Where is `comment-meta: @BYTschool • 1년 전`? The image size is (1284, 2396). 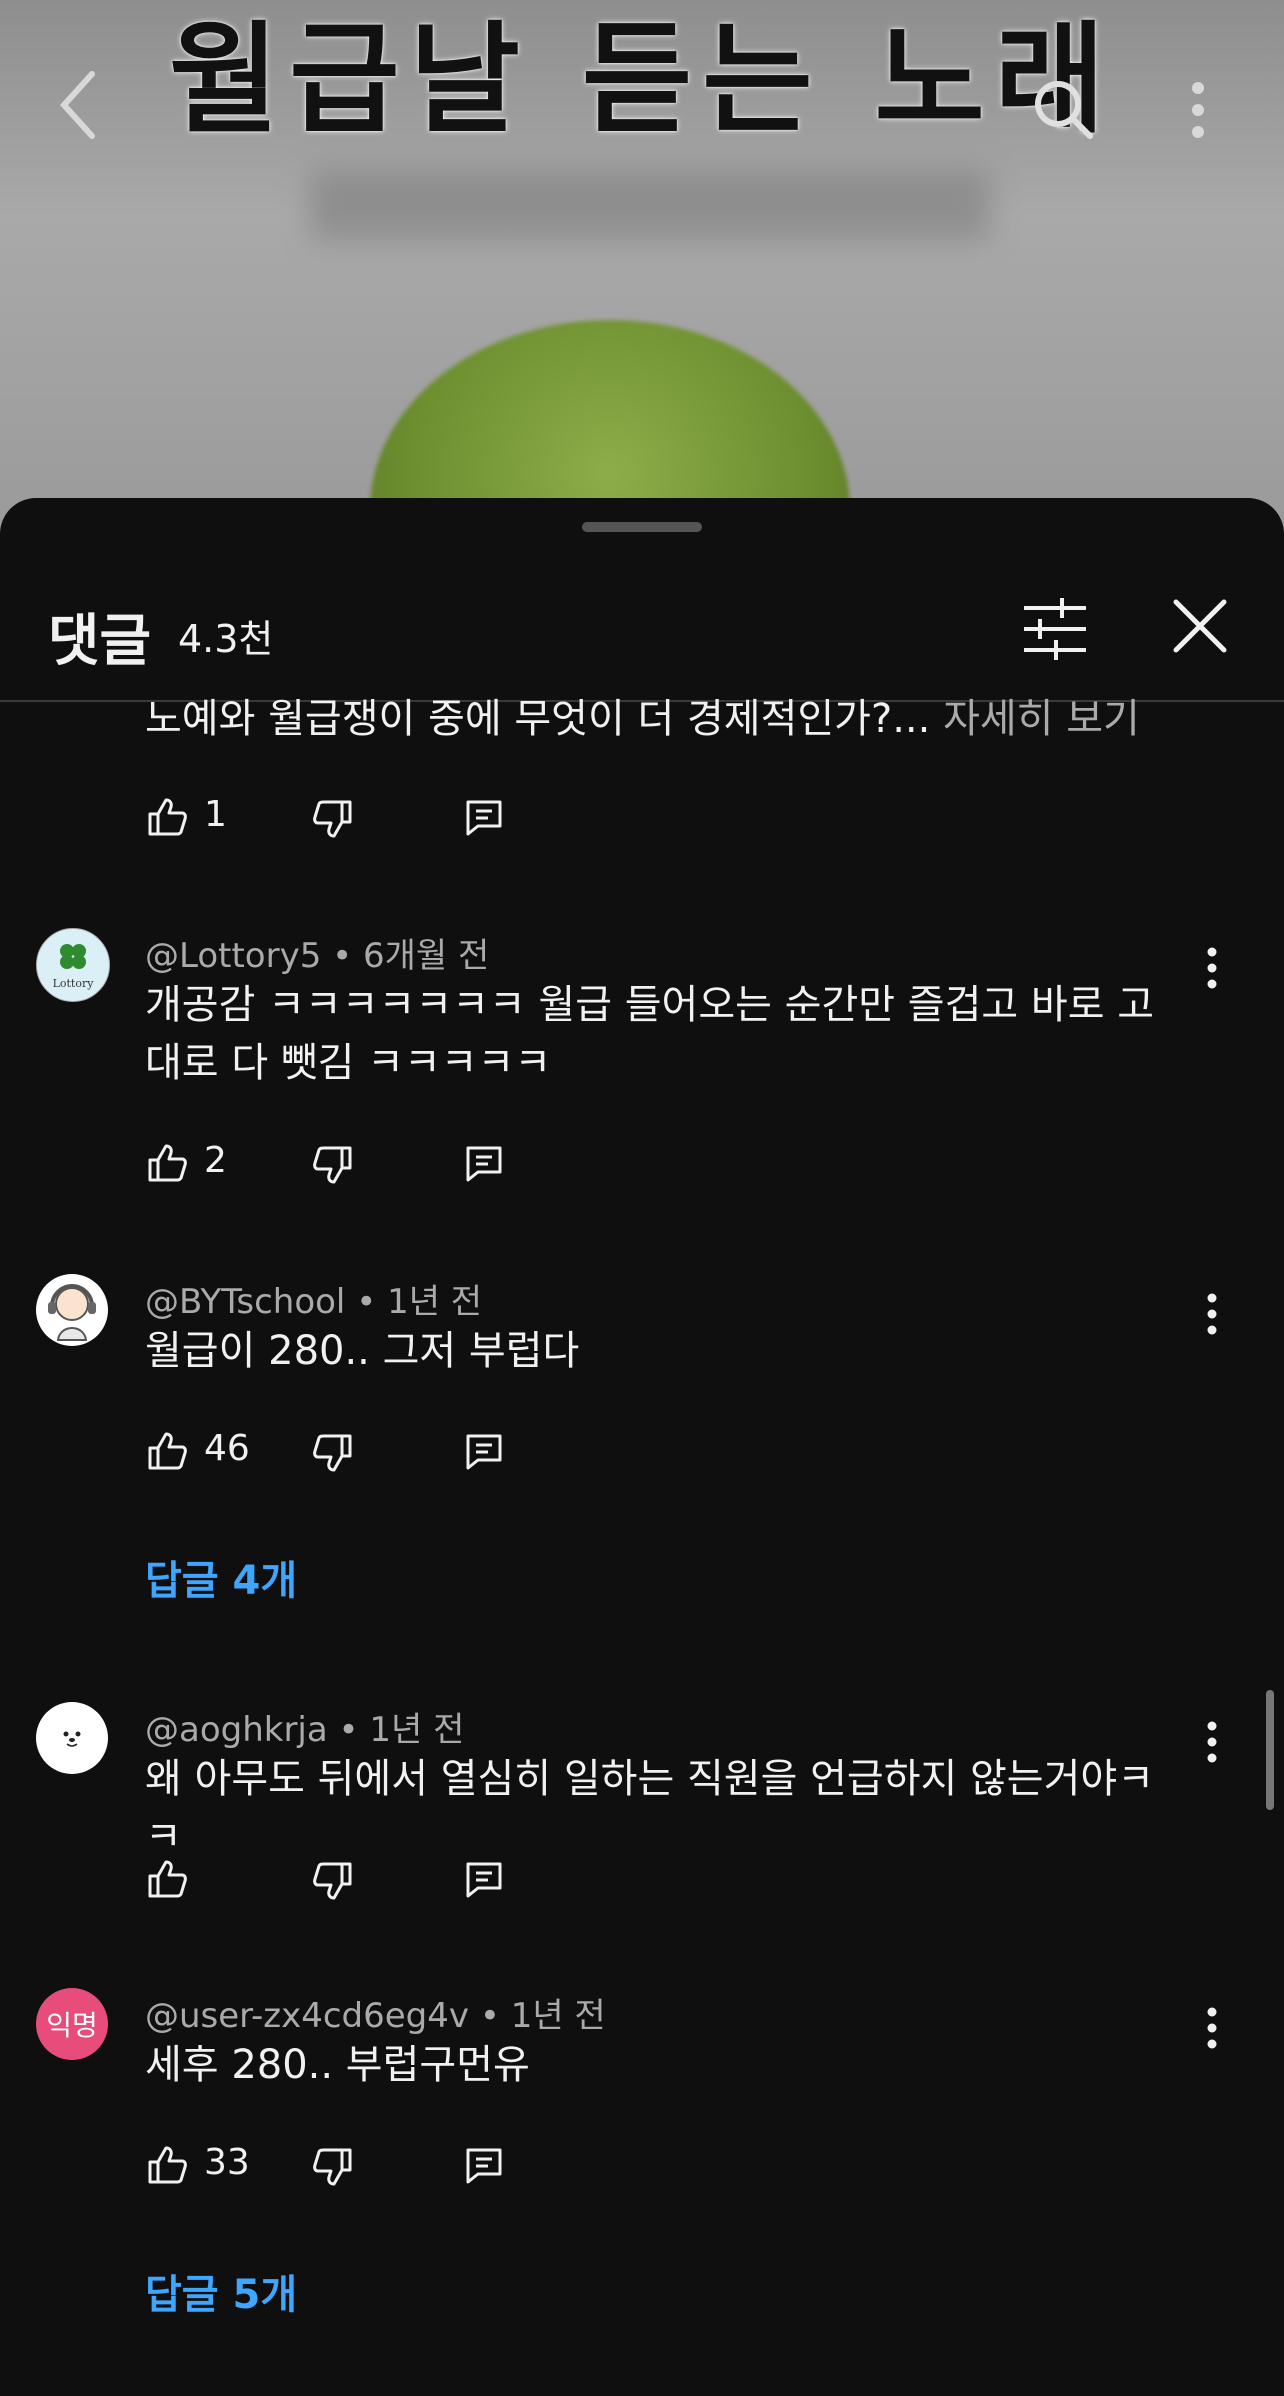
comment-meta: @BYTschool • 1년 전 is located at coordinates (314, 1302).